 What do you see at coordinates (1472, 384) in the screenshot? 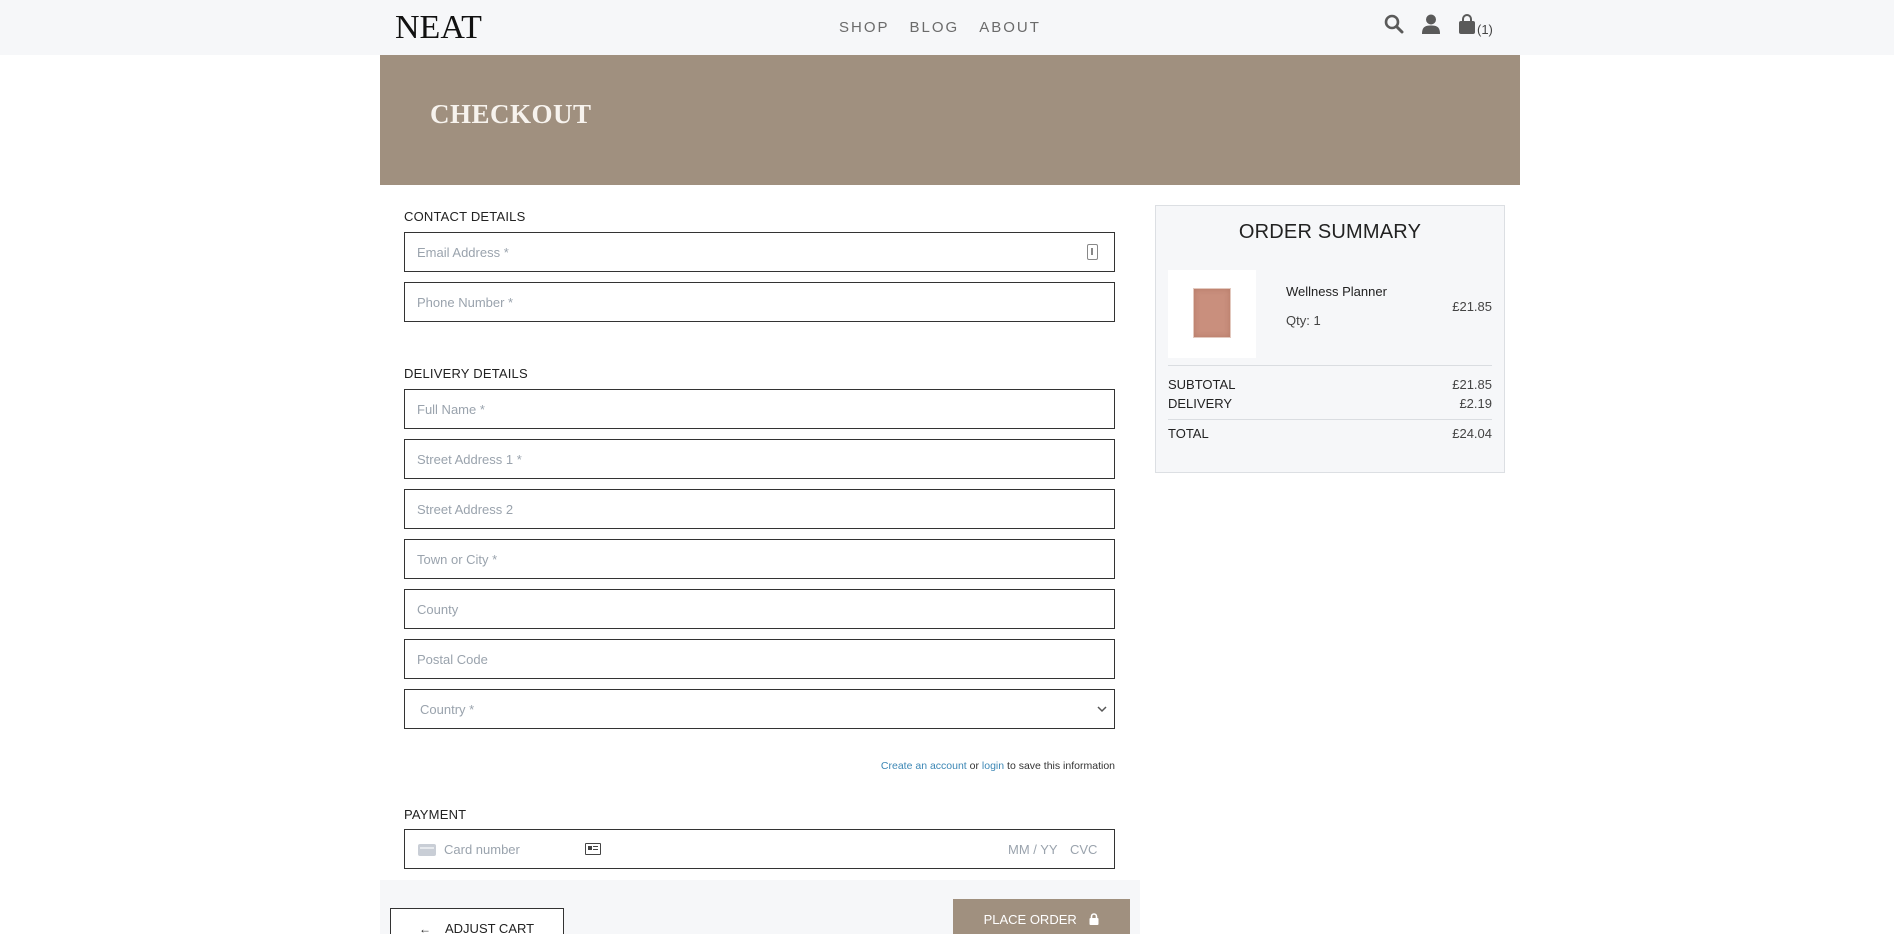
I see `subtotal-value: £21.85` at bounding box center [1472, 384].